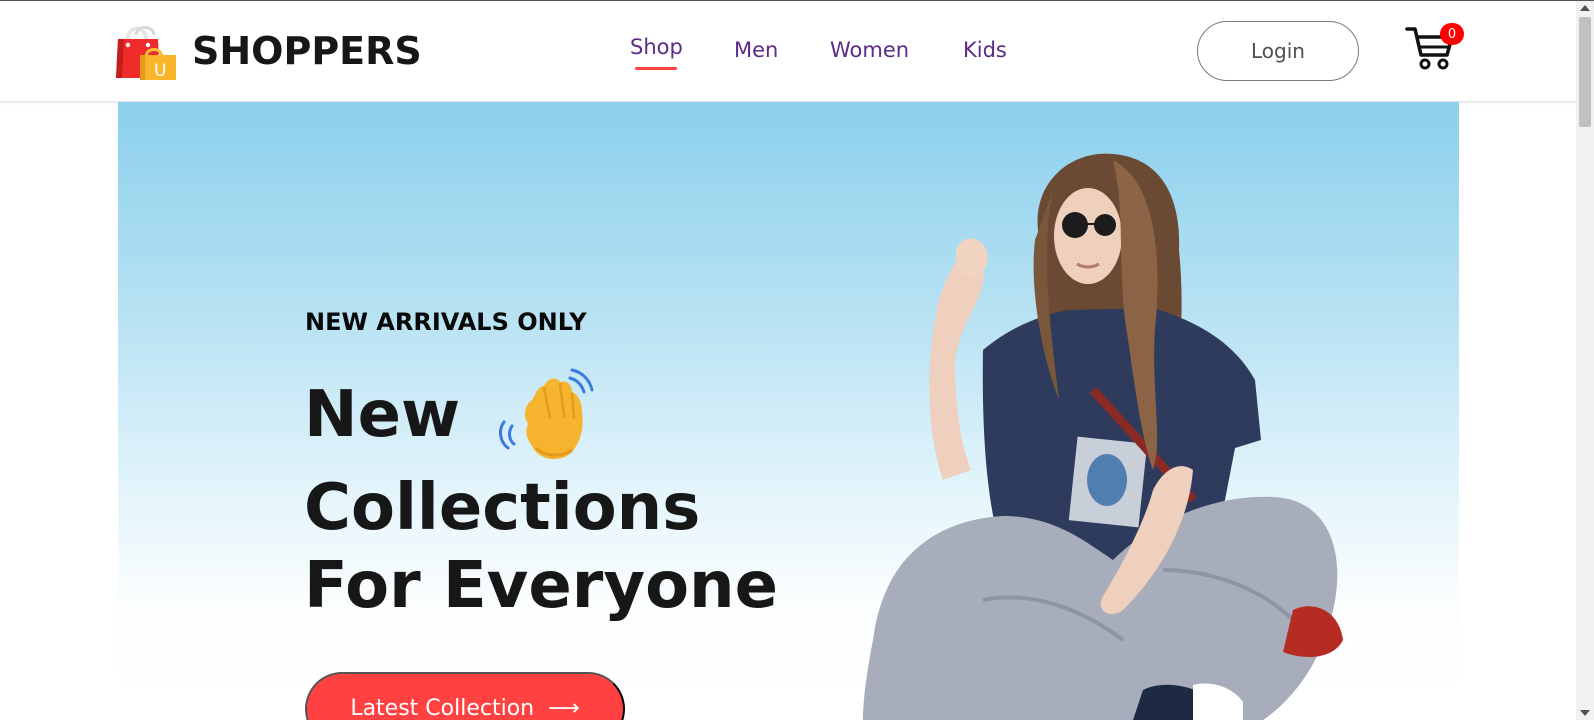  I want to click on navbar: U SHOPPERS Shop Men Women Kids Login 0, so click(788, 51).